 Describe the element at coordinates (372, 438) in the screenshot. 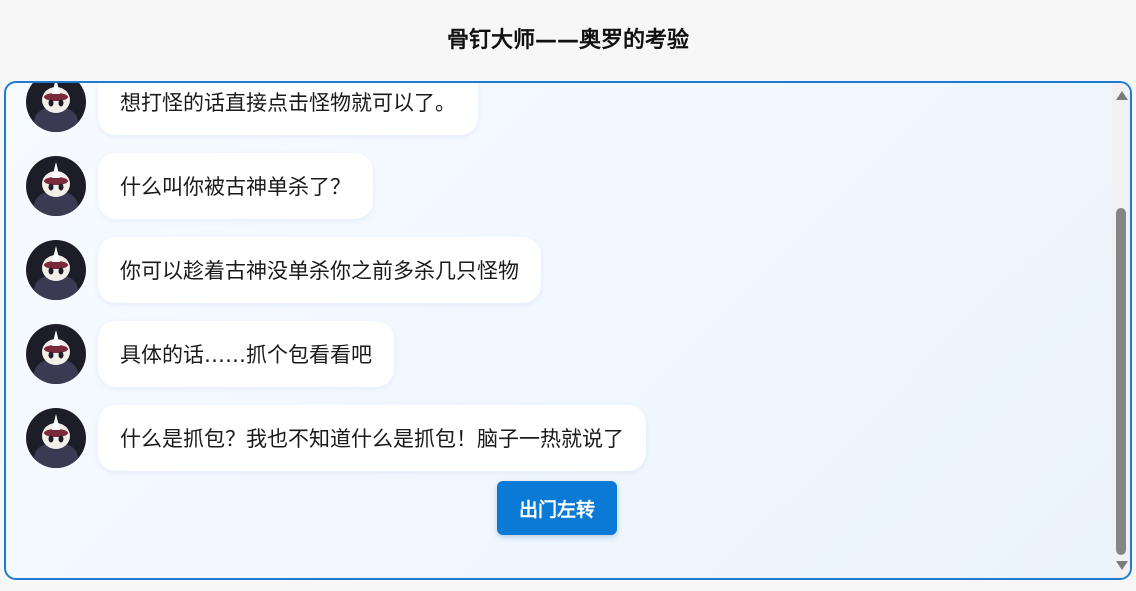

I see `message-bubble: 什么是抓包？我也不知道什么是抓包！脑子一热就说了` at that location.